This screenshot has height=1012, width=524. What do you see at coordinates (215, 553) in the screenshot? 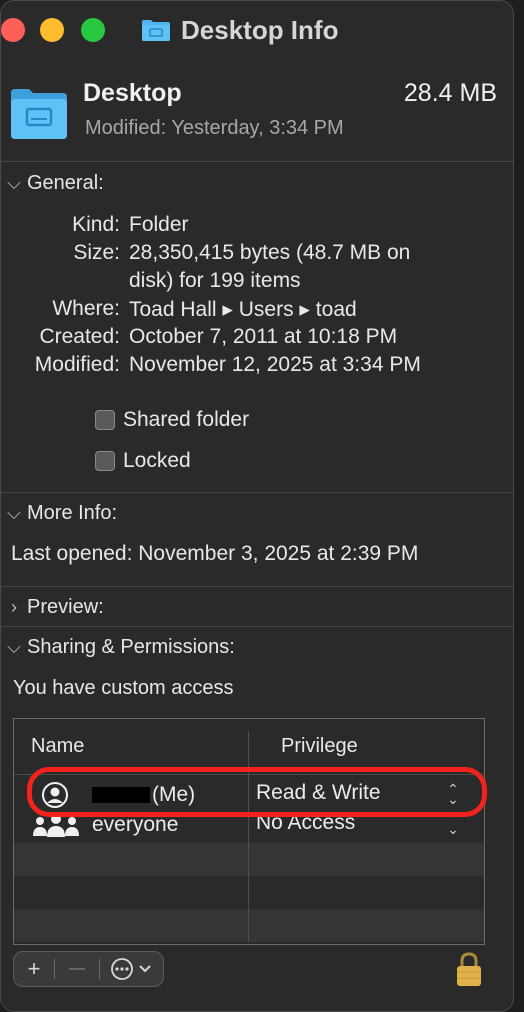
I see `last-opened-value: Last opened: November 3, 2025 at 2:39 PM` at bounding box center [215, 553].